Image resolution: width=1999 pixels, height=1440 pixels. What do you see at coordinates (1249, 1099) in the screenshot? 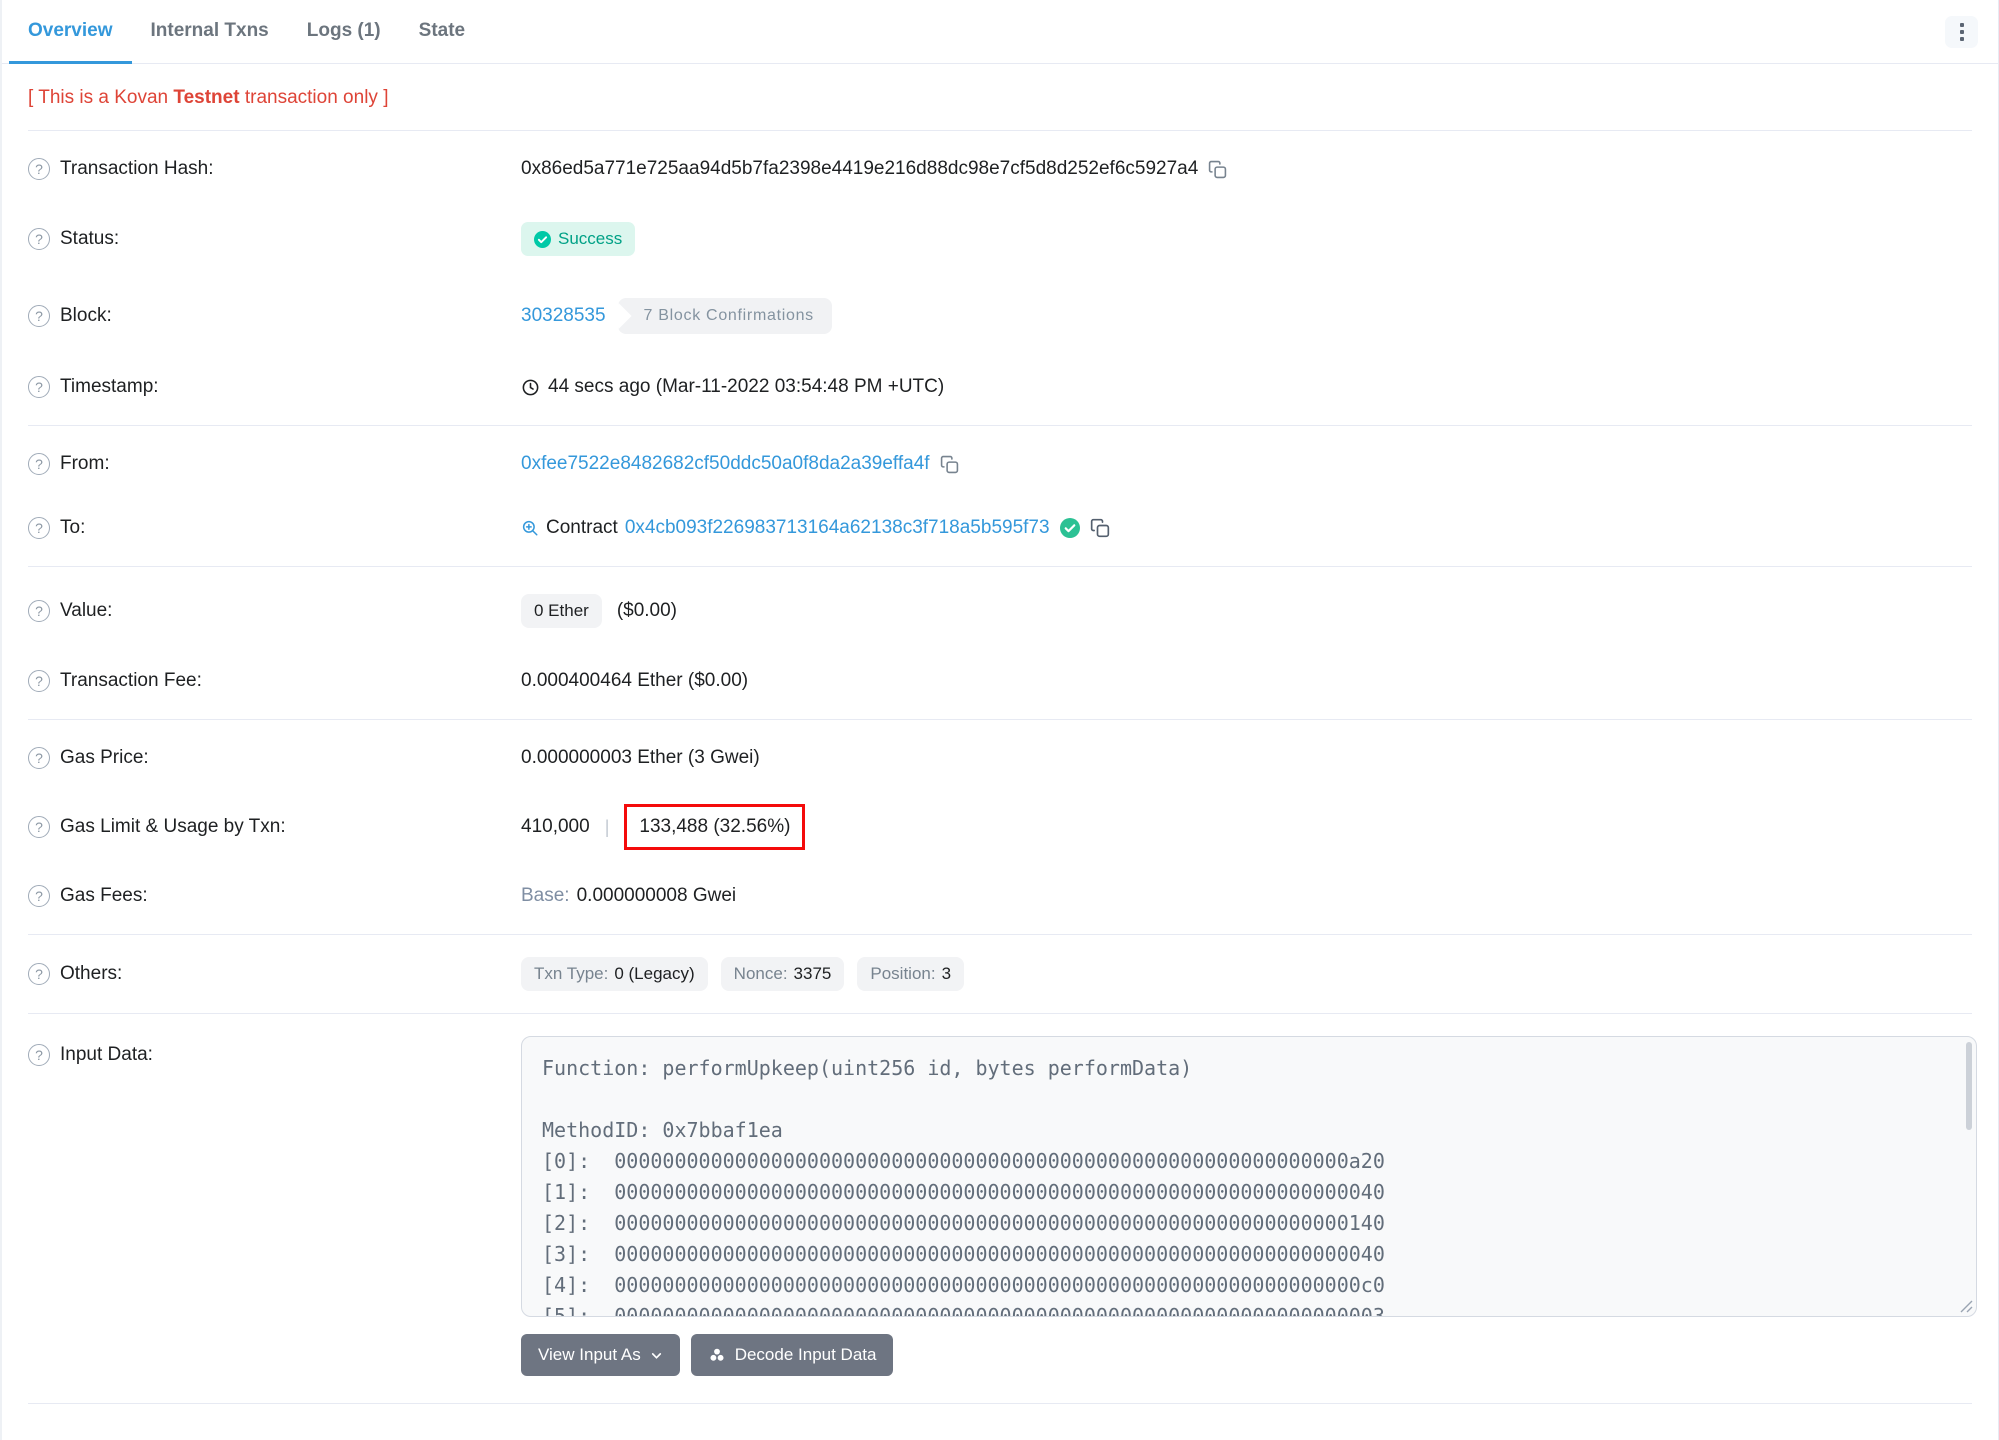
I see `input-data-blank-line` at bounding box center [1249, 1099].